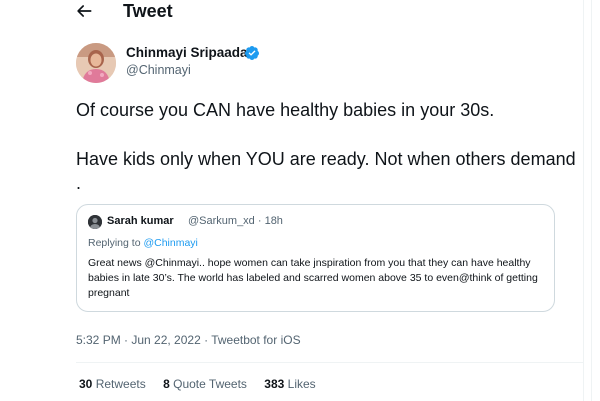 The height and width of the screenshot is (401, 600). What do you see at coordinates (140, 221) in the screenshot?
I see `quoted-author-name: Sarah kumar` at bounding box center [140, 221].